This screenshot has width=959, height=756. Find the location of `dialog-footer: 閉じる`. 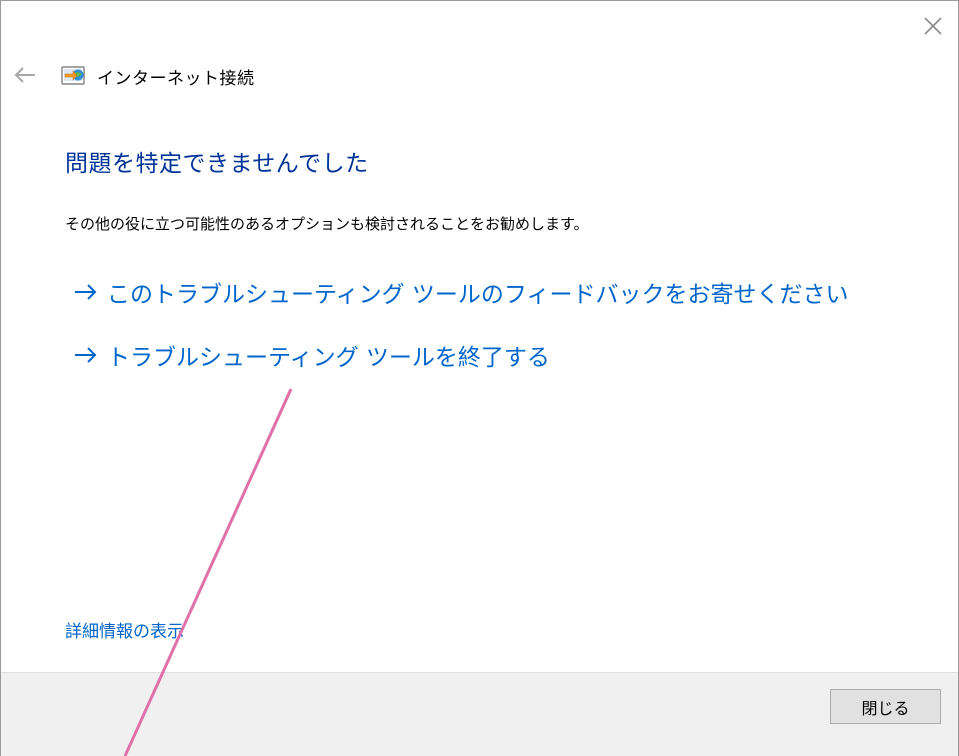

dialog-footer: 閉じる is located at coordinates (479, 714).